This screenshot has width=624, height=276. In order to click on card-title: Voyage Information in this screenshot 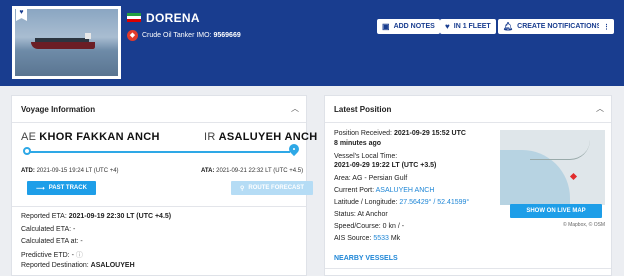, I will do `click(58, 109)`.